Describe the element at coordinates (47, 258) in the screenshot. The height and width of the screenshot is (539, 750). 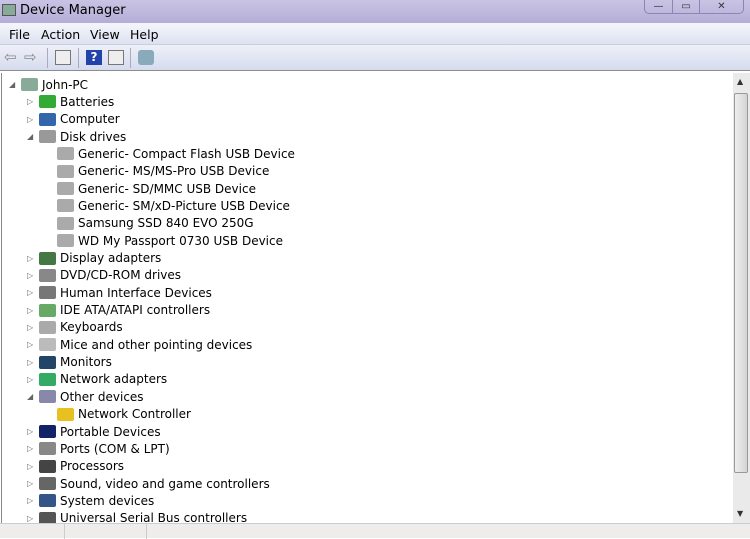
I see `display-adapter-icon` at that location.